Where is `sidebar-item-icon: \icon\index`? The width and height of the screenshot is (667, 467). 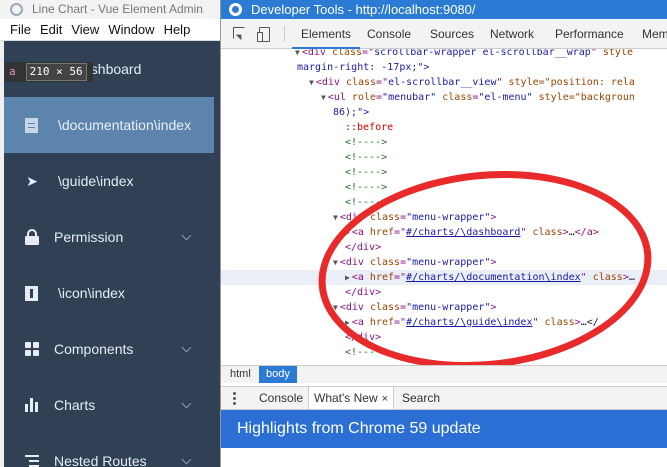
sidebar-item-icon: \icon\index is located at coordinates (109, 293).